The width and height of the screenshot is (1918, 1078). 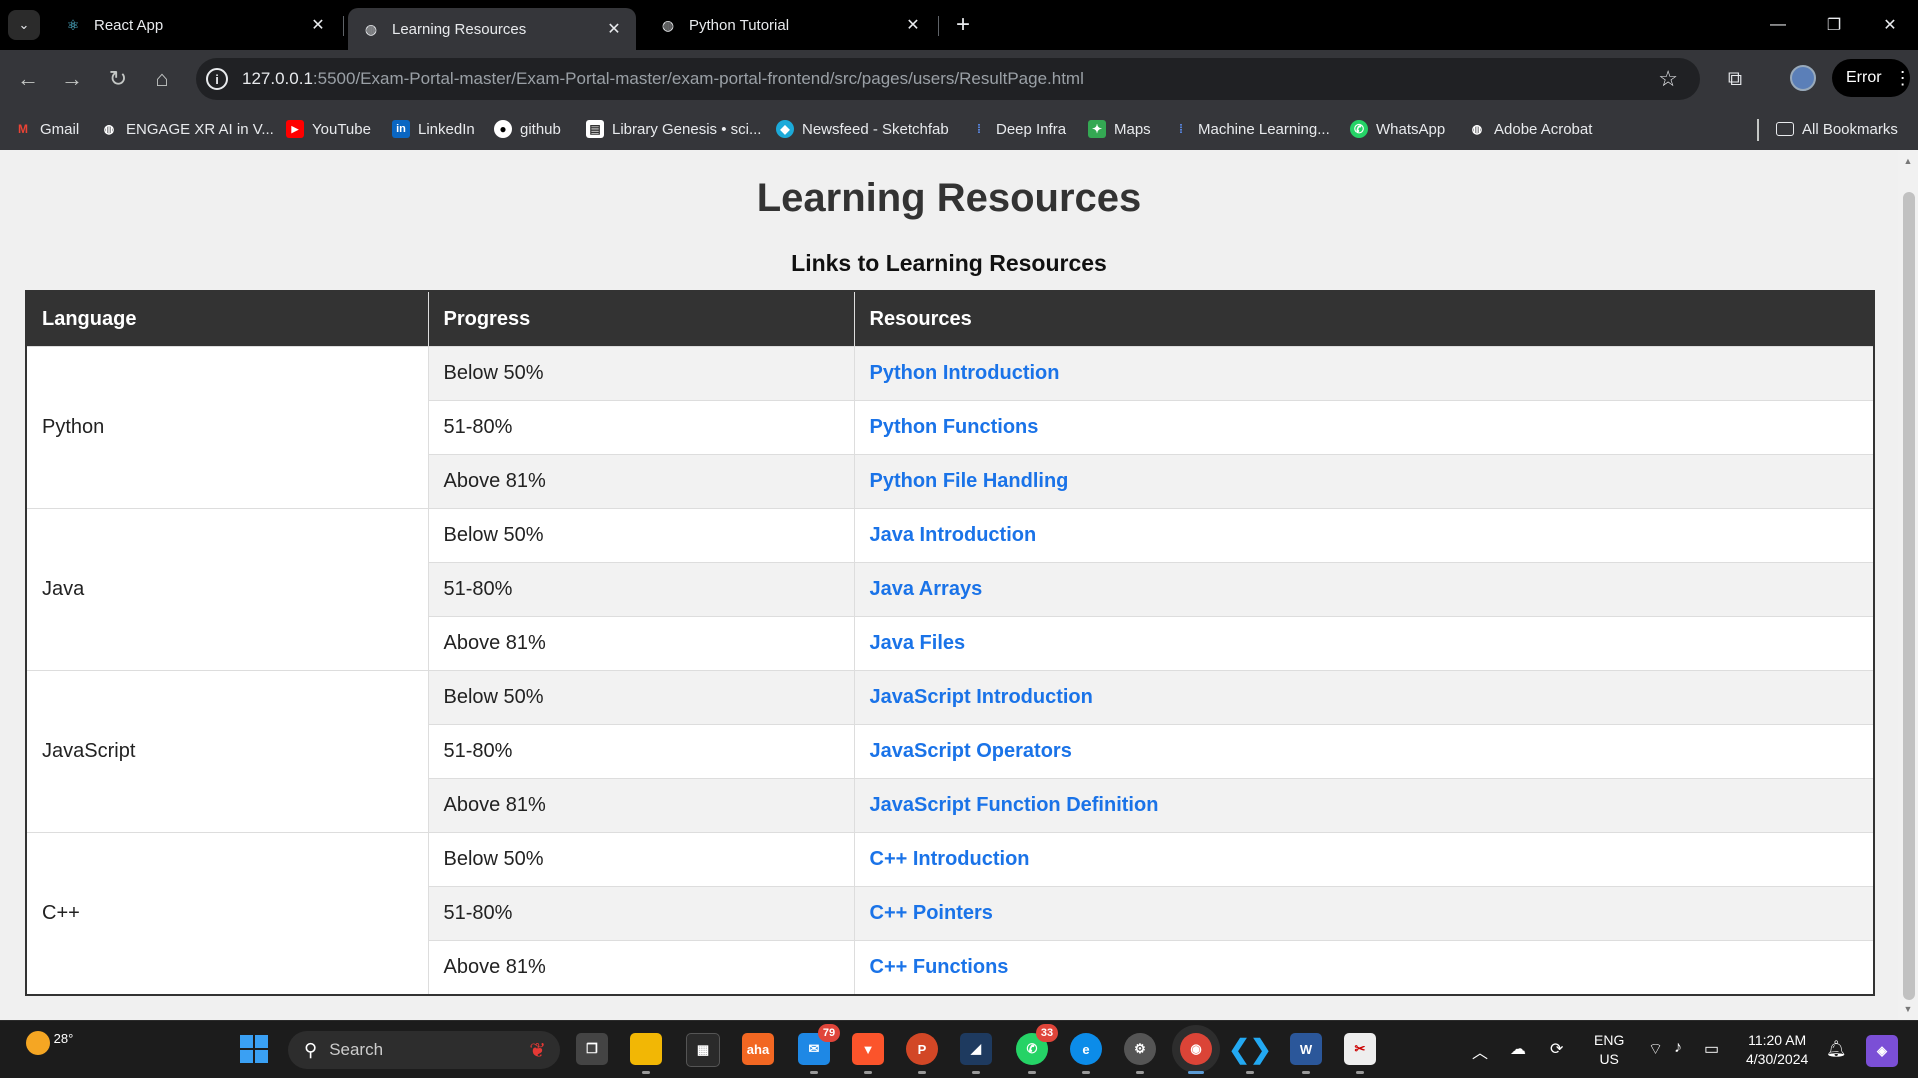 I want to click on all-bookmarks-button: All Bookmarks, so click(x=1837, y=129).